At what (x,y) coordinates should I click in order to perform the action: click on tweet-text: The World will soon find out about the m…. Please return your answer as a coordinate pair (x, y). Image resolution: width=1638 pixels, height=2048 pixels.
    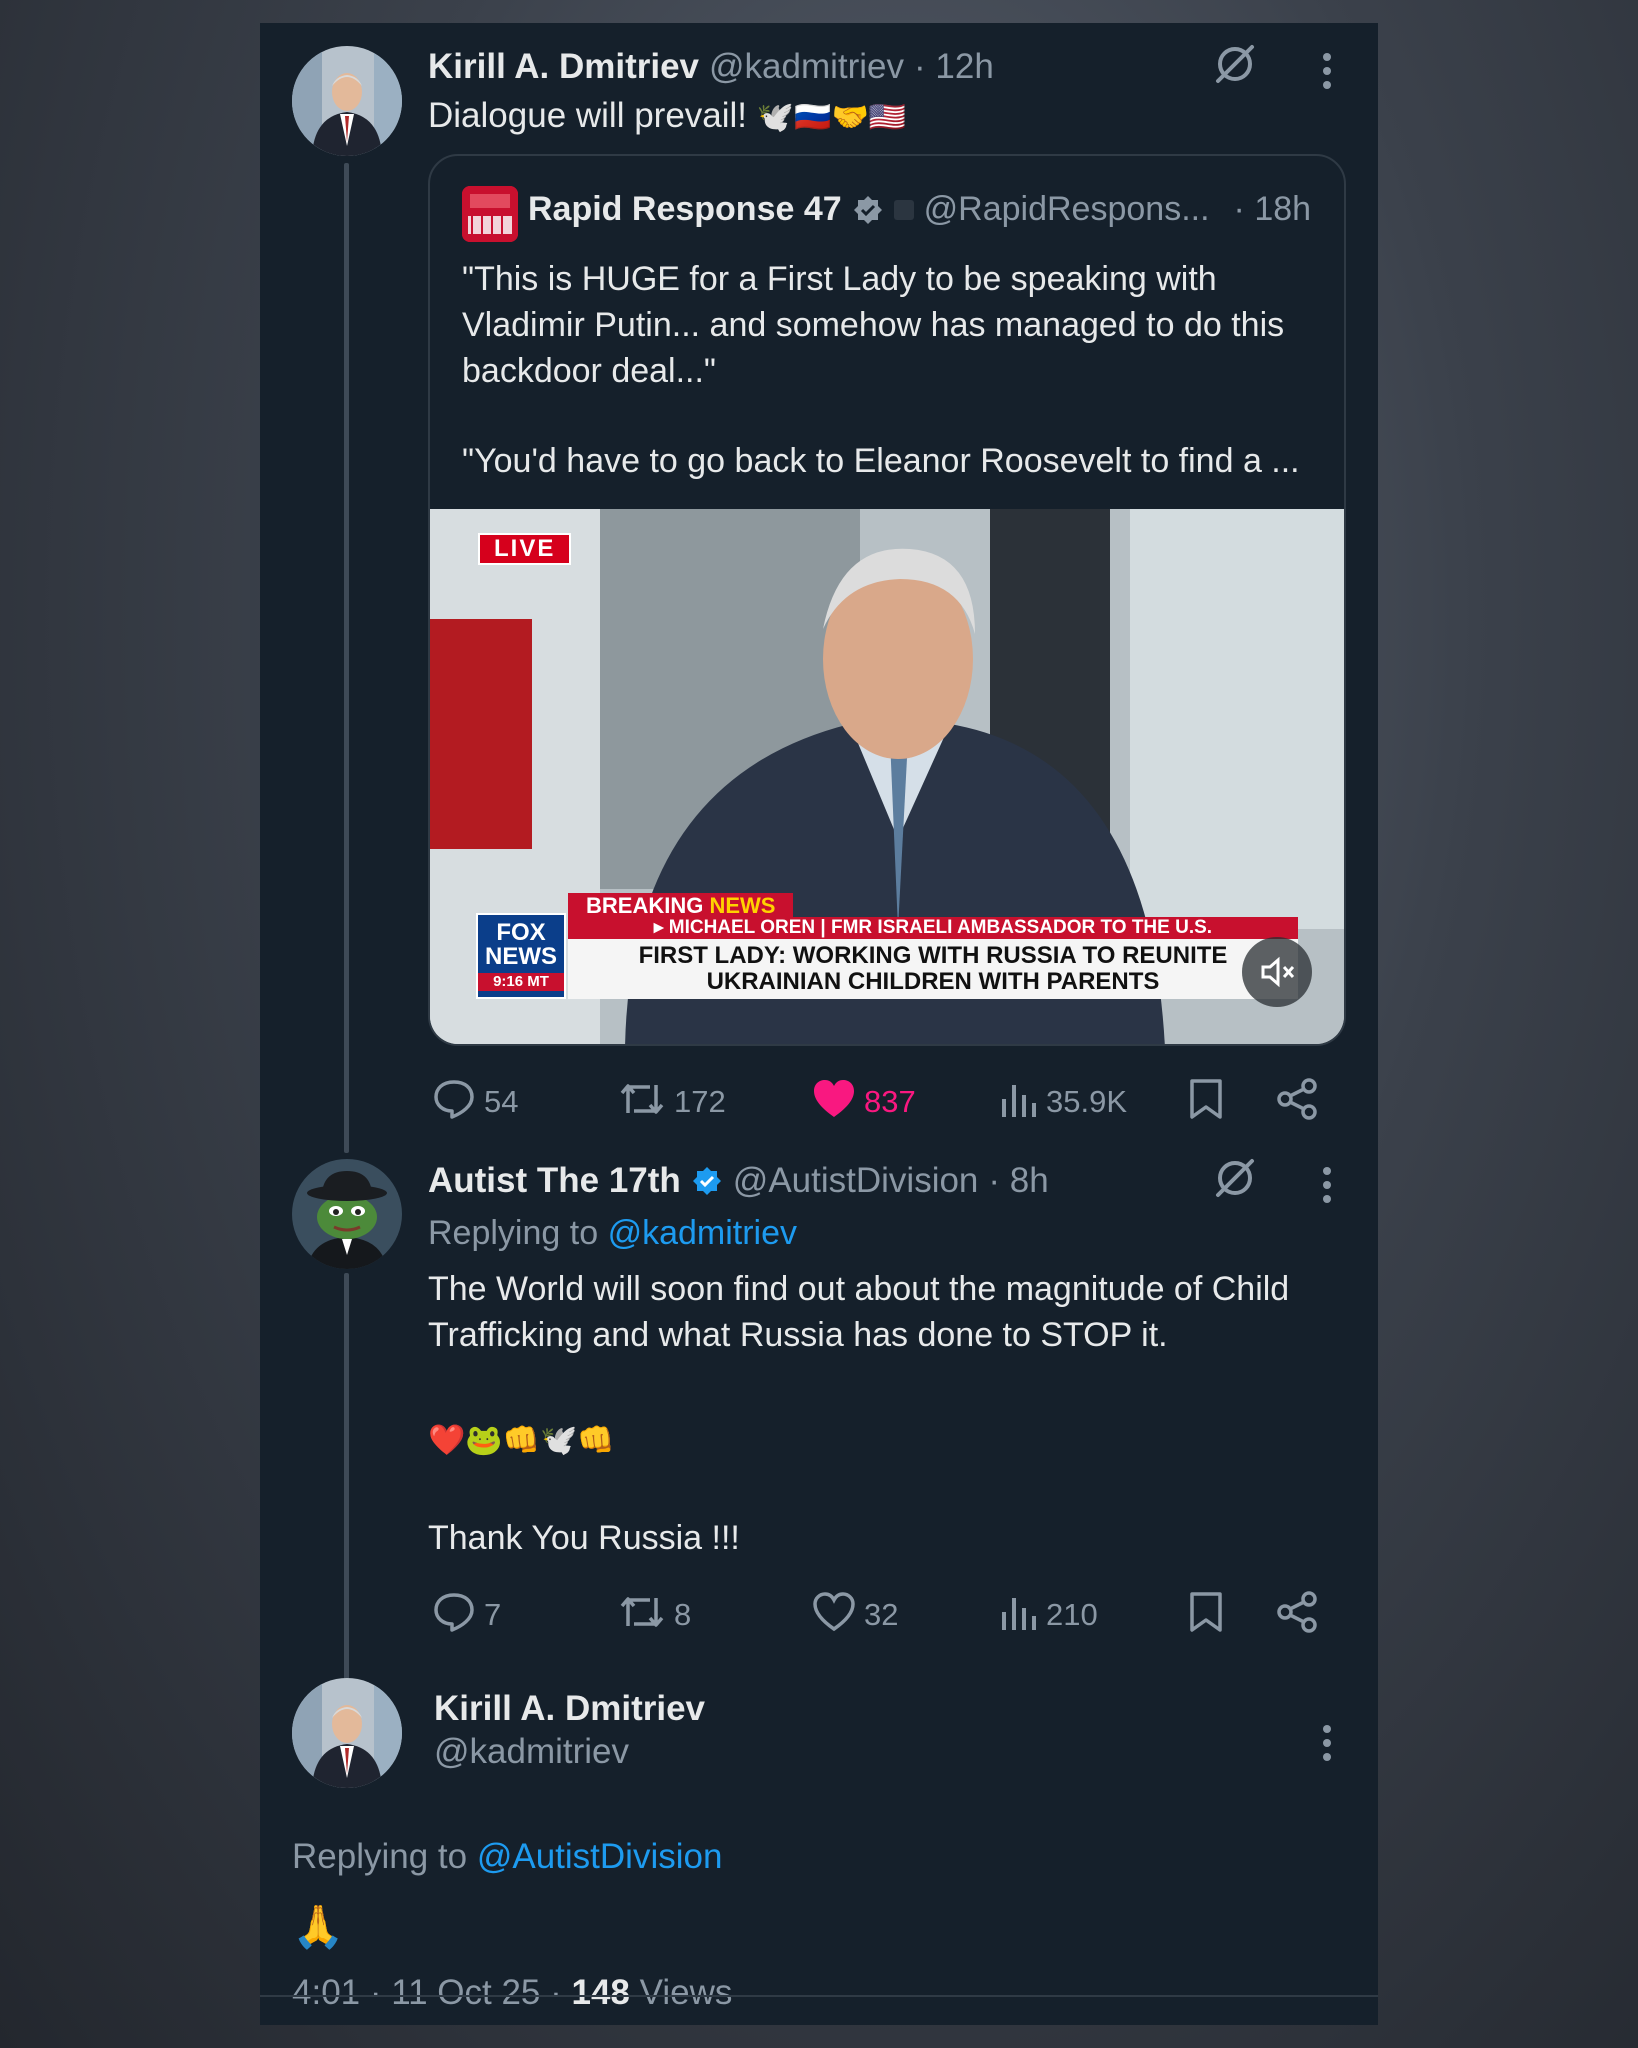
    Looking at the image, I should click on (859, 1312).